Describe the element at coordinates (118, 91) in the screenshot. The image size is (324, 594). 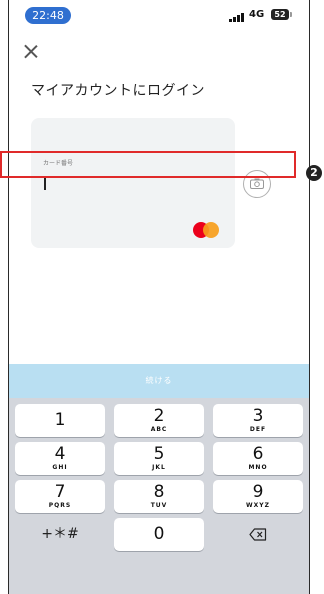
I see `page-title: マイアカウントにログイン` at that location.